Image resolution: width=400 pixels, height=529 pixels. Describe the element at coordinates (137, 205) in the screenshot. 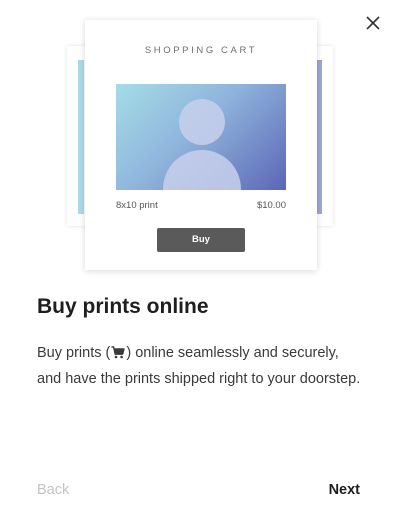

I see `print-size-label: 8x10 print` at that location.